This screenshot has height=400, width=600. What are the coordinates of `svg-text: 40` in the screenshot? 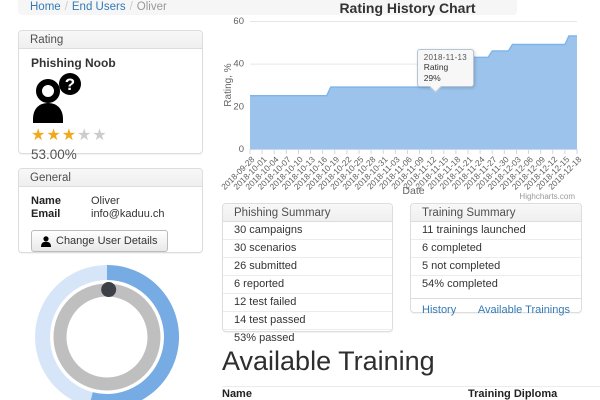 It's located at (238, 64).